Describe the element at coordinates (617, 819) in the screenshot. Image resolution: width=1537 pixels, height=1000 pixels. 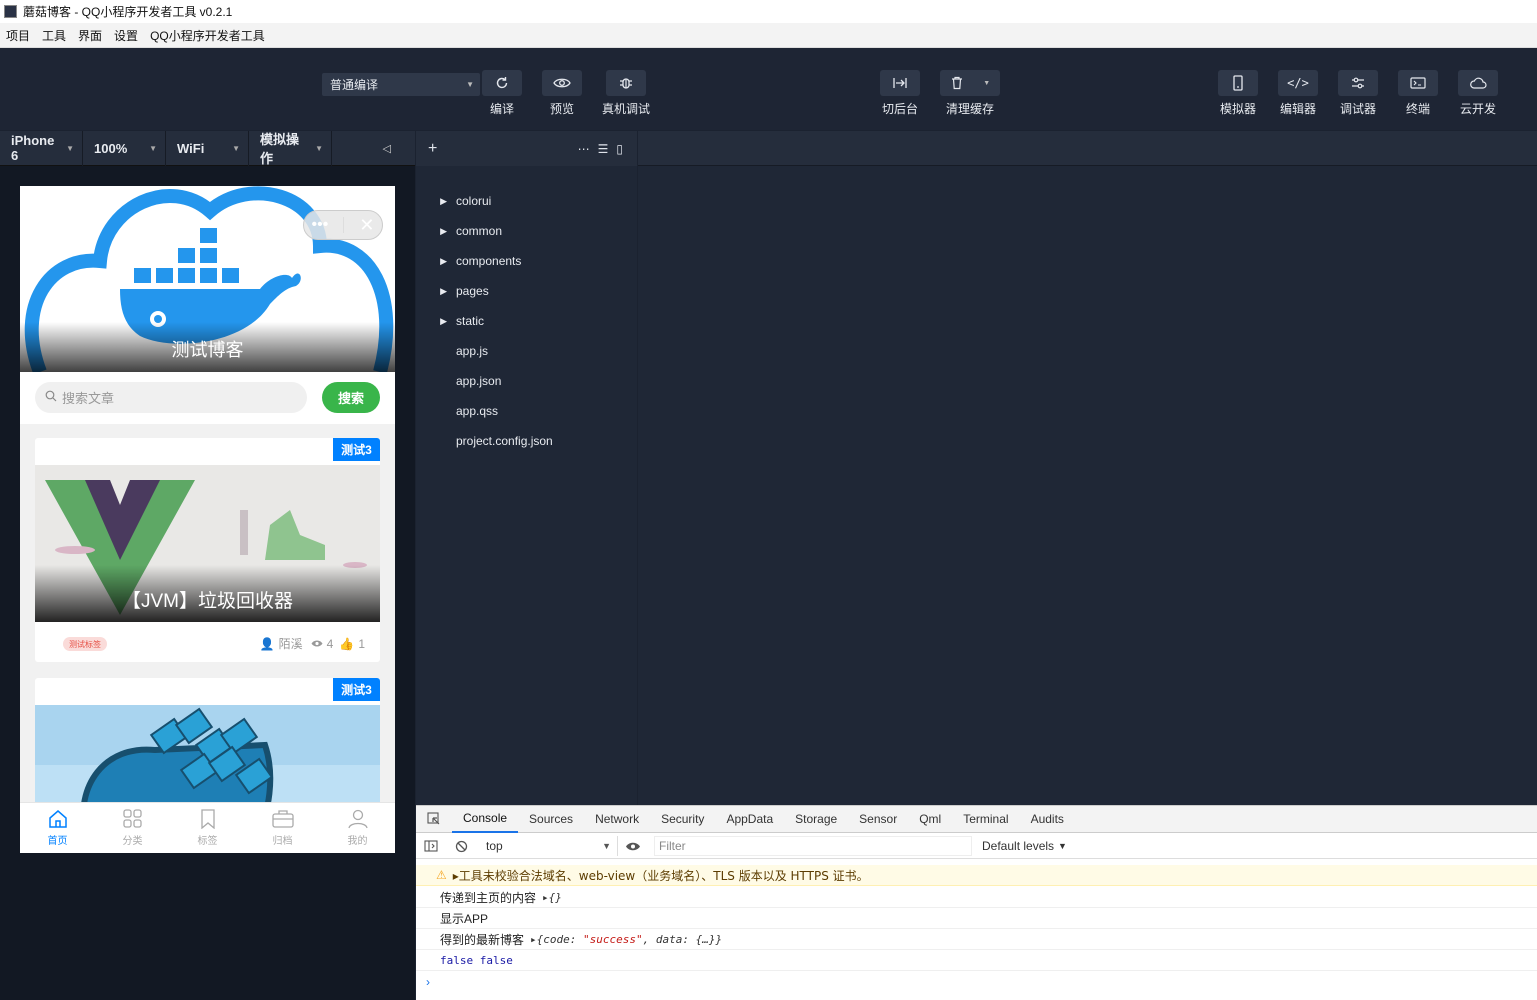
I see `tab-network: Network` at that location.